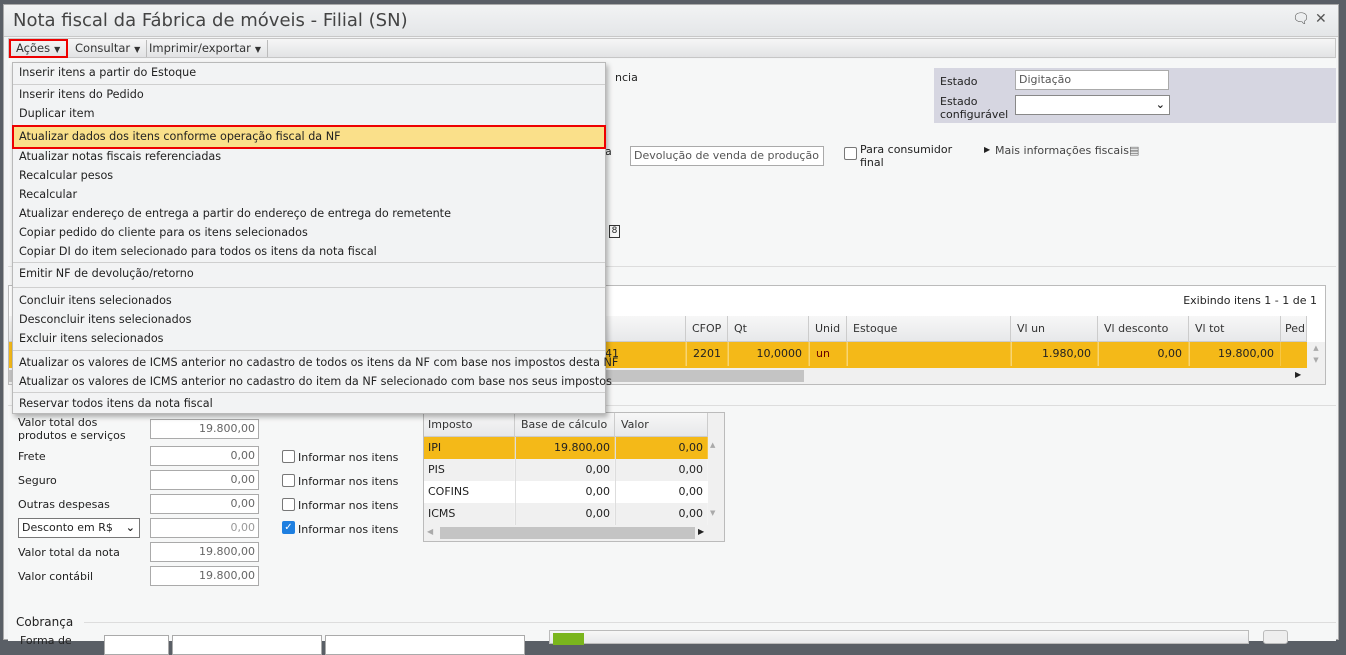 This screenshot has height=655, width=1346. Describe the element at coordinates (205, 48) in the screenshot. I see `menu-imprimir-exportar: Imprimir/exportar ▼` at that location.